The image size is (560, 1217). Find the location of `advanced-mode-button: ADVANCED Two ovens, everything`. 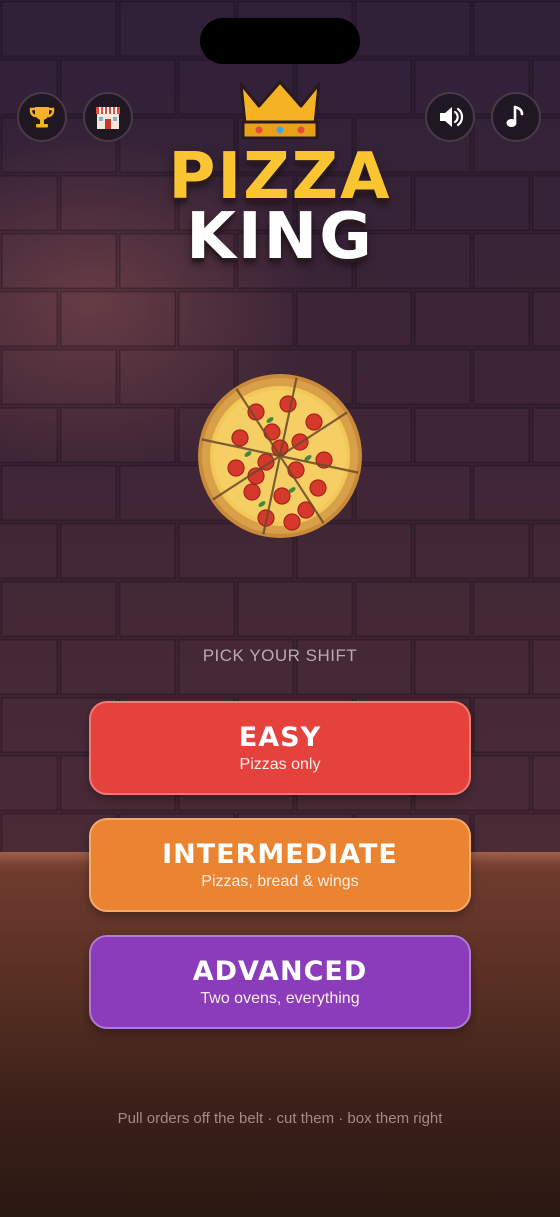

advanced-mode-button: ADVANCED Two ovens, everything is located at coordinates (280, 982).